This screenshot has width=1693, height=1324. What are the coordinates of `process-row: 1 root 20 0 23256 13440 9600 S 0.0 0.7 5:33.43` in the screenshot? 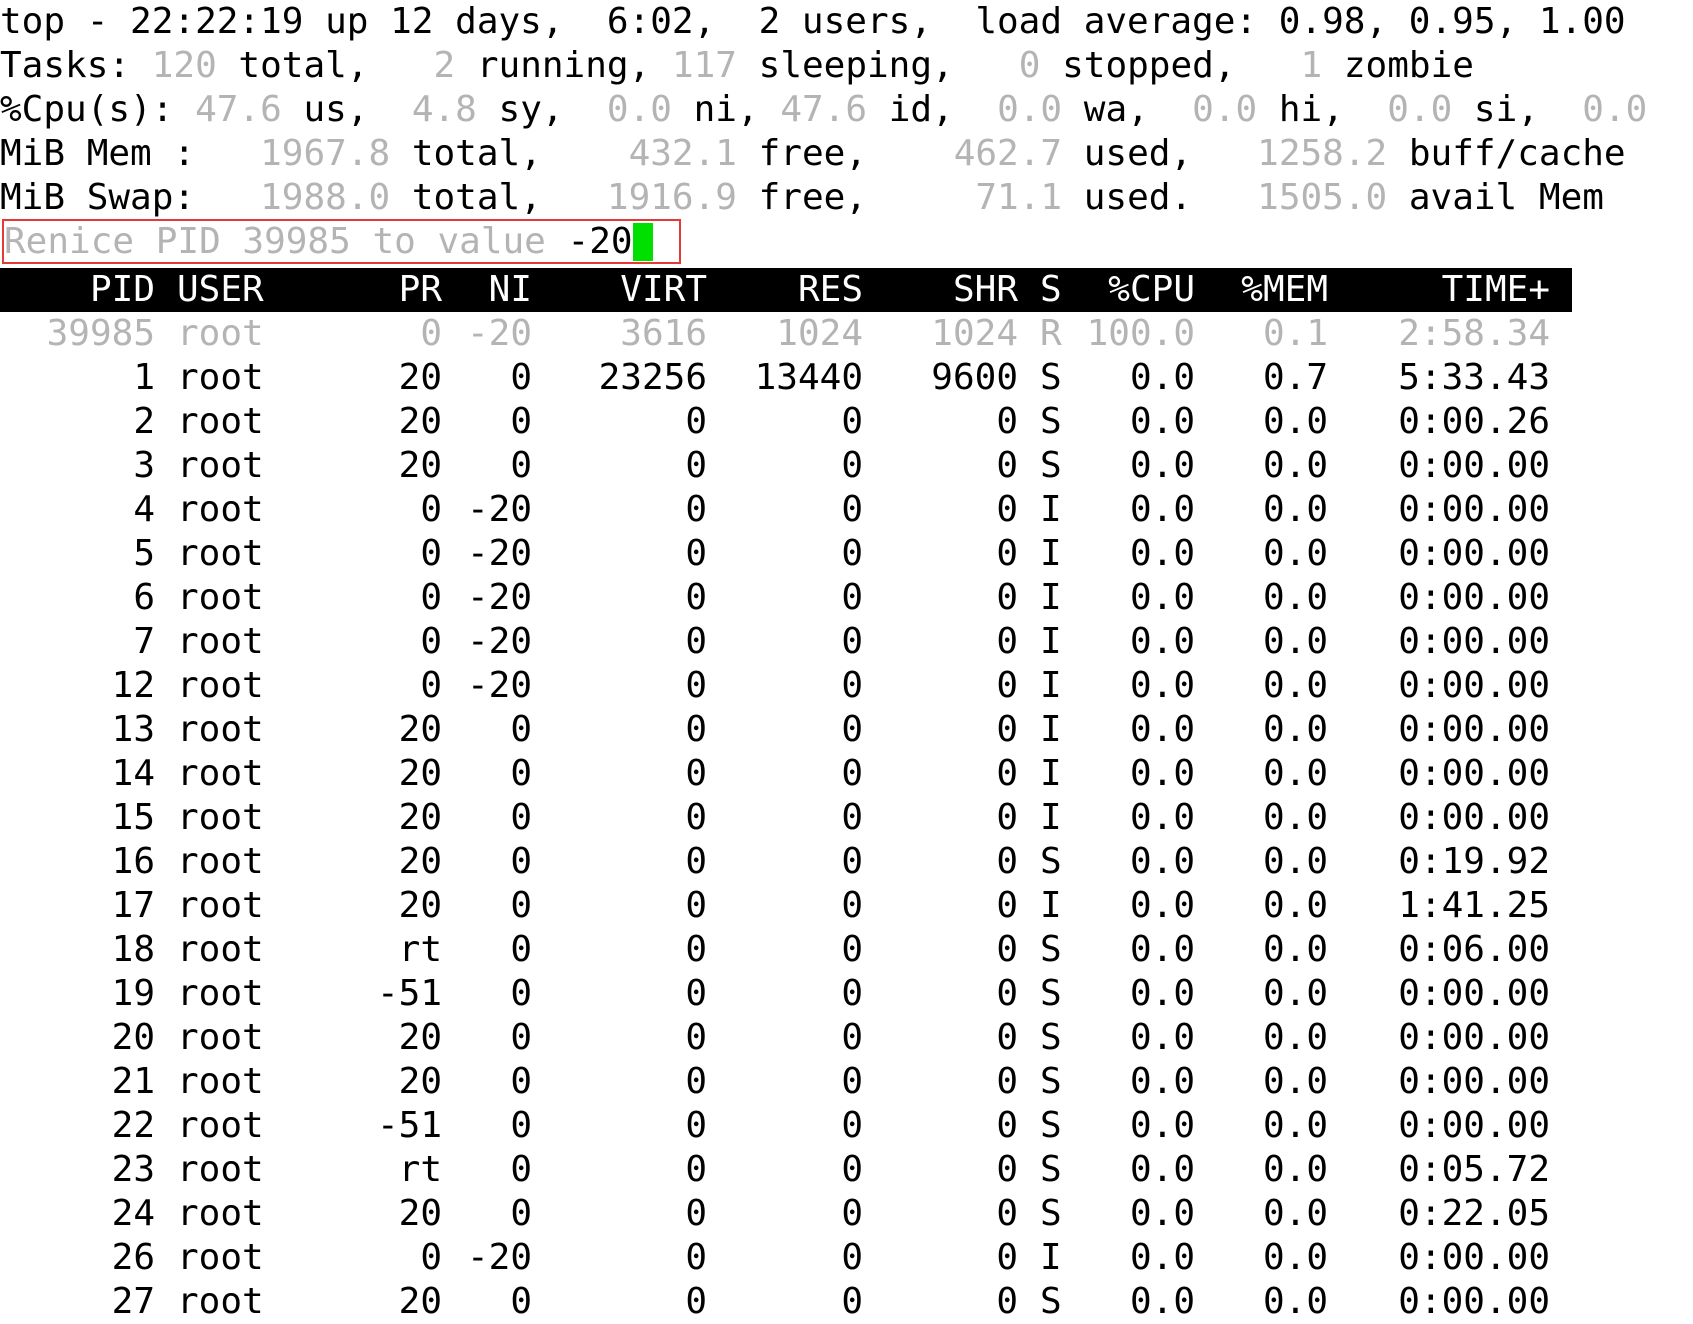 It's located at (786, 378).